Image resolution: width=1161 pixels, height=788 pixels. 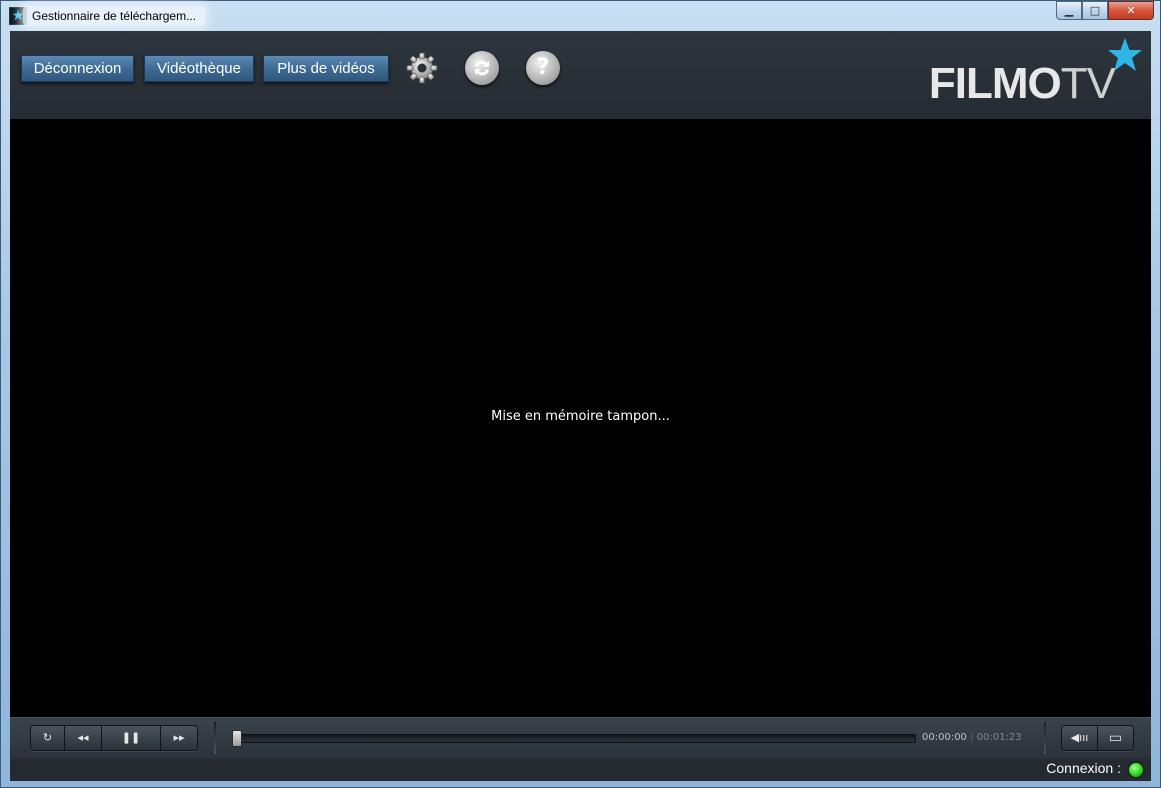 What do you see at coordinates (1125, 54) in the screenshot?
I see `logo-star-icon` at bounding box center [1125, 54].